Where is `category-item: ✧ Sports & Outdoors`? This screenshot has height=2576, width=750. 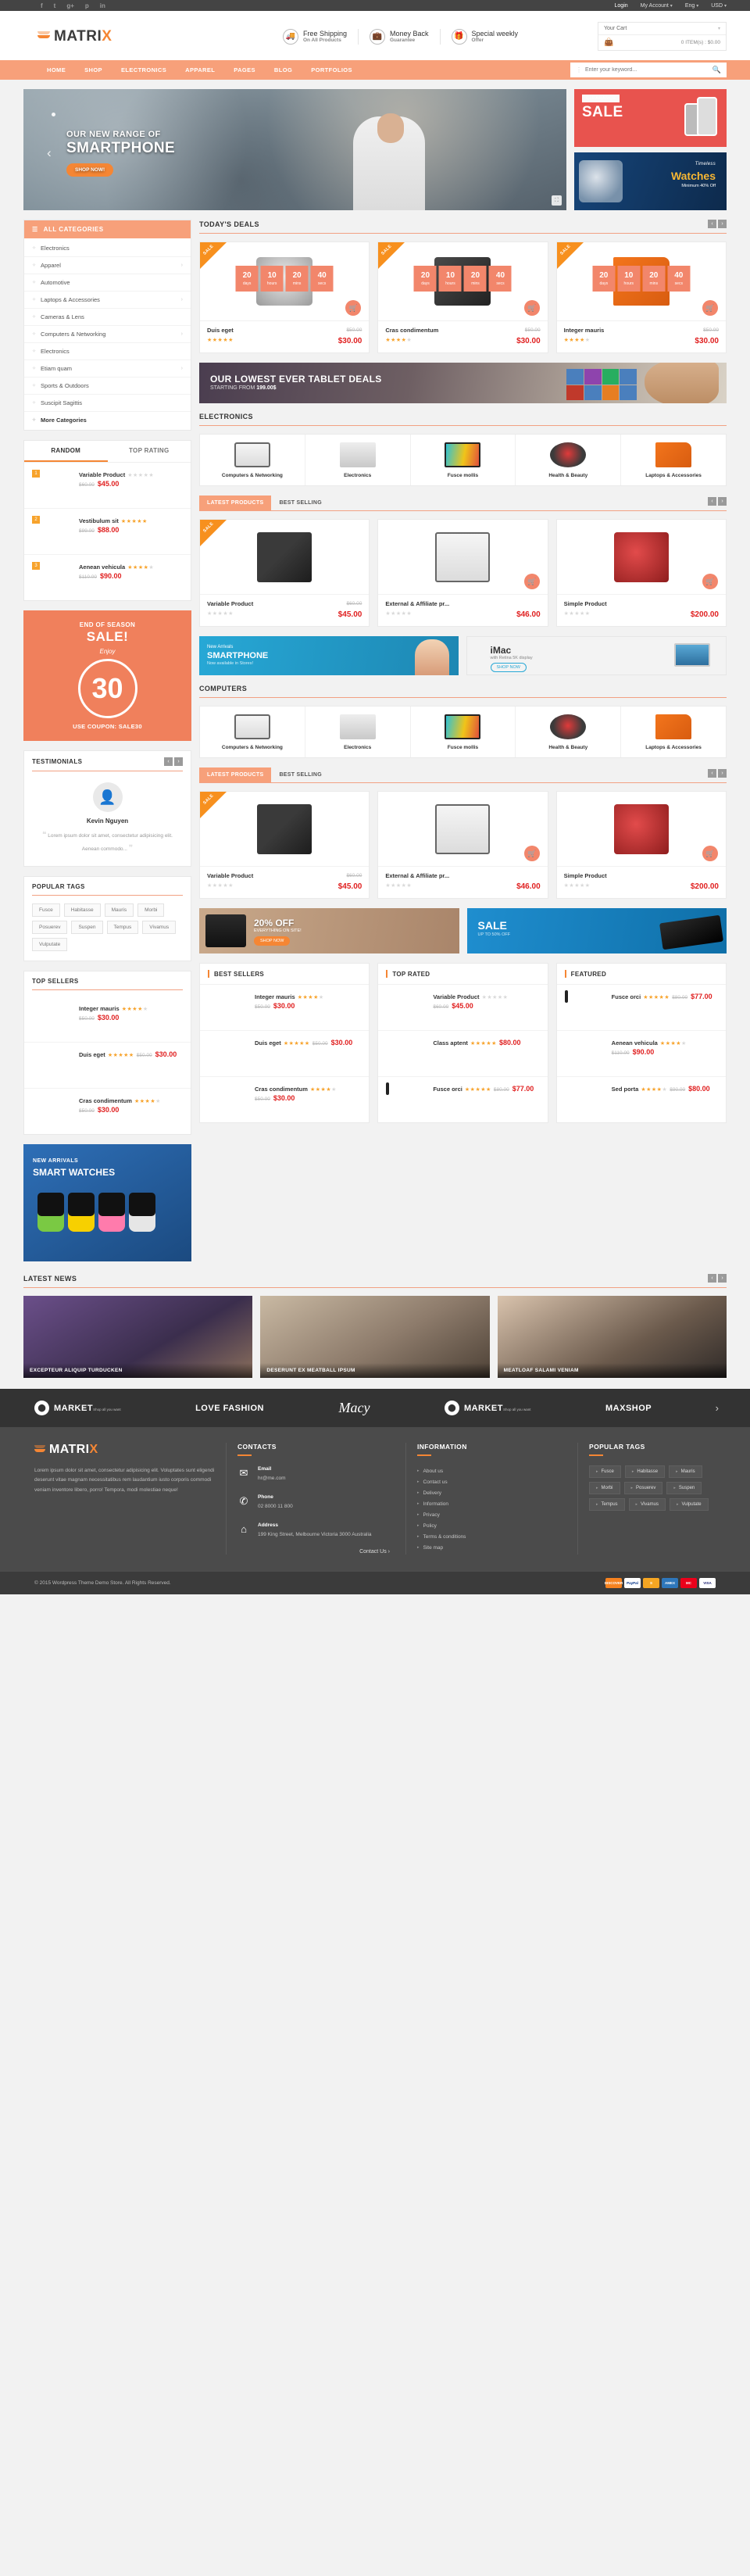 category-item: ✧ Sports & Outdoors is located at coordinates (107, 386).